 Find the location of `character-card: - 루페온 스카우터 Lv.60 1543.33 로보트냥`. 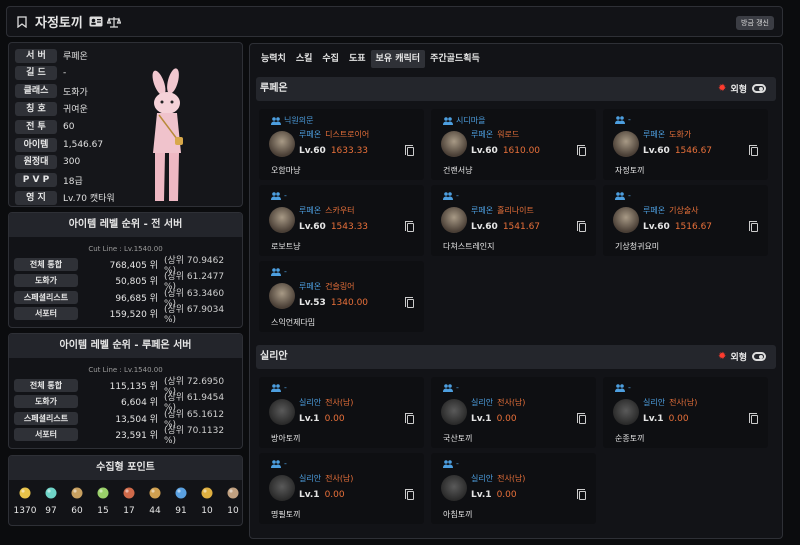

character-card: - 루페온 스카우터 Lv.60 1543.33 로보트냥 is located at coordinates (341, 220).